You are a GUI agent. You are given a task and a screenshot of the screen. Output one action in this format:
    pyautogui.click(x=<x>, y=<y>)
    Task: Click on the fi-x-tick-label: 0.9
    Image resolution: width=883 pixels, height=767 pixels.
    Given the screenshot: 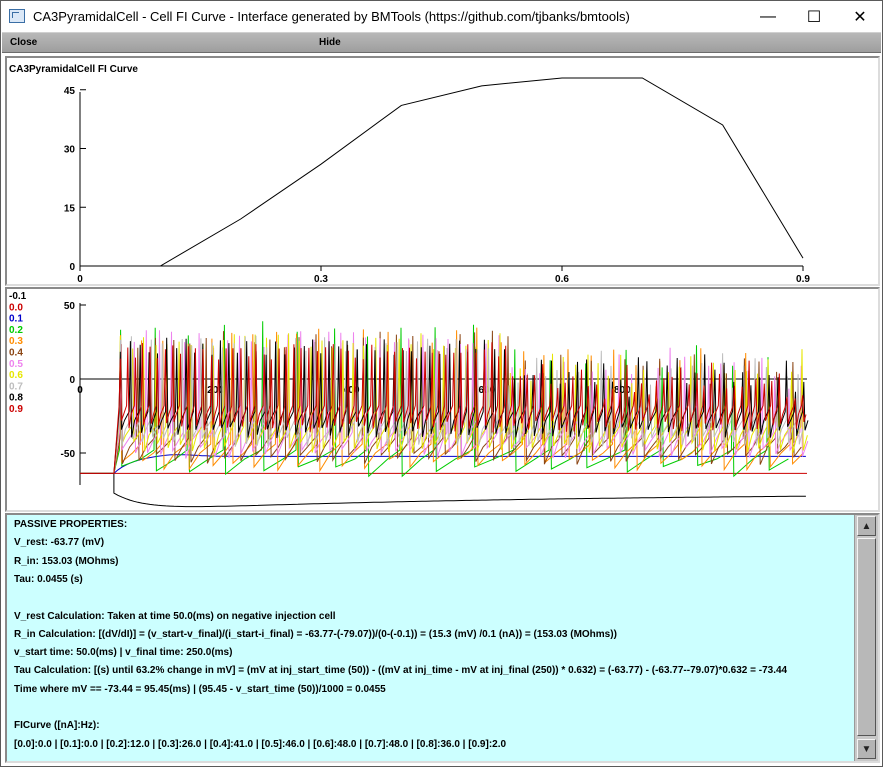 What is the action you would take?
    pyautogui.click(x=803, y=279)
    